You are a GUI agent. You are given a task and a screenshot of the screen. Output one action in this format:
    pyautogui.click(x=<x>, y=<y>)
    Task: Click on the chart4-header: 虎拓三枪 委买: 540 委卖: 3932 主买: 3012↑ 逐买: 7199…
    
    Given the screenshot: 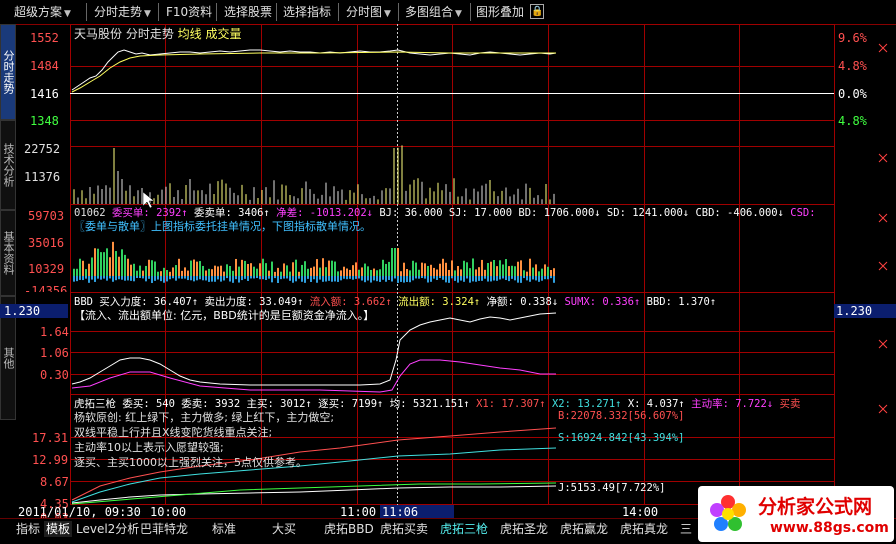 What is the action you would take?
    pyautogui.click(x=437, y=403)
    